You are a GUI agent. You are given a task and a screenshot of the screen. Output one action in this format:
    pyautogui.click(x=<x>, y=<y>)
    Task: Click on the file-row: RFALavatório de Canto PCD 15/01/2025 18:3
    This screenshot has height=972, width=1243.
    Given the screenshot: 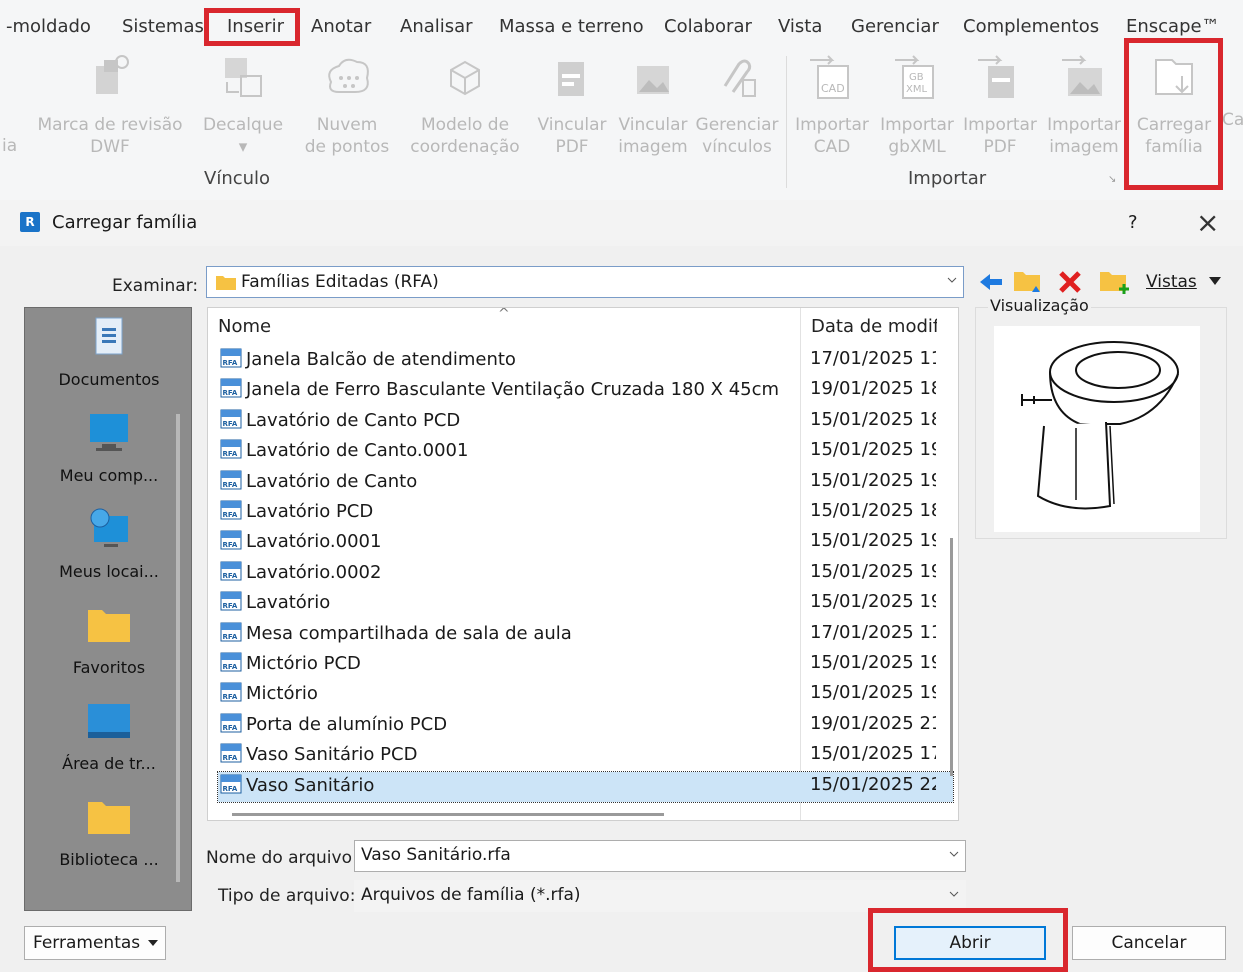 What is the action you would take?
    pyautogui.click(x=585, y=422)
    